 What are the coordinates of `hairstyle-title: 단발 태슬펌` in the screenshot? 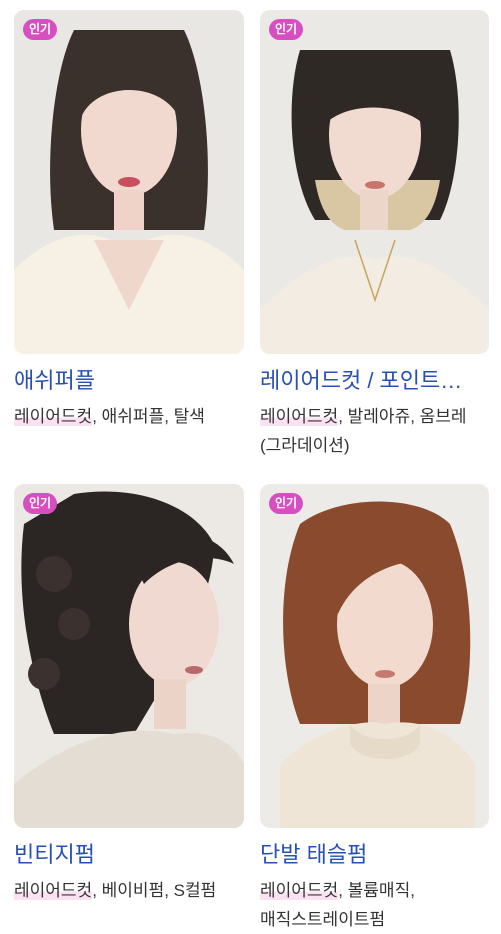 It's located at (374, 855).